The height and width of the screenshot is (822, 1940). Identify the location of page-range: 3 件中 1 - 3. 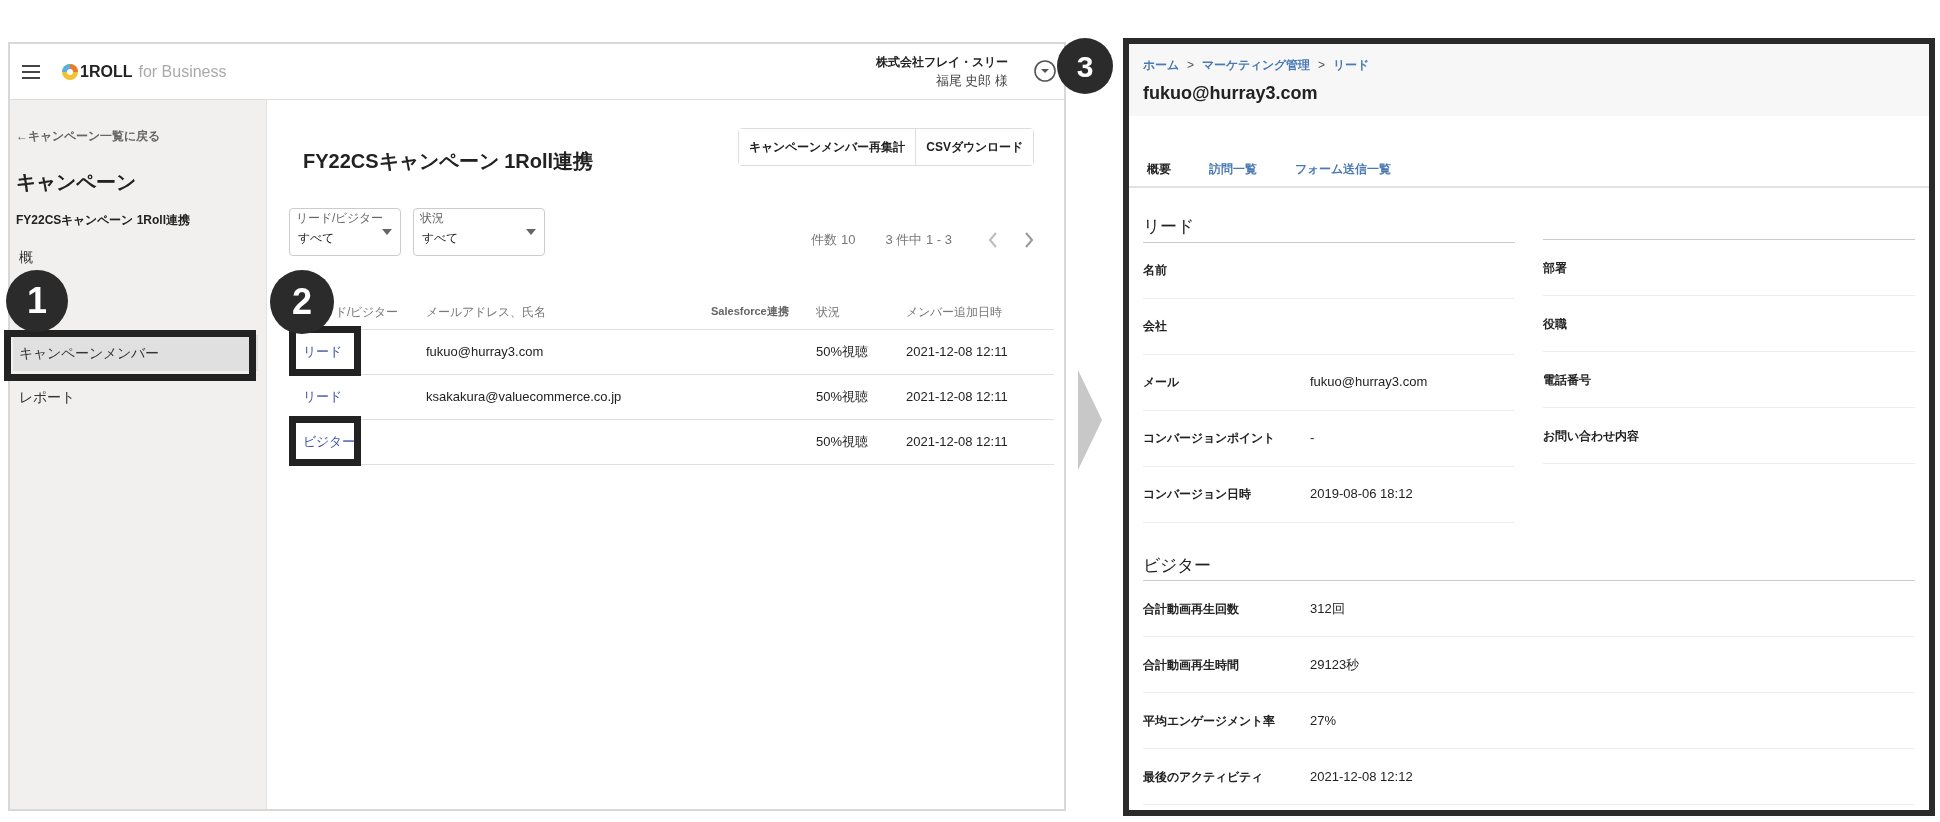
(918, 240).